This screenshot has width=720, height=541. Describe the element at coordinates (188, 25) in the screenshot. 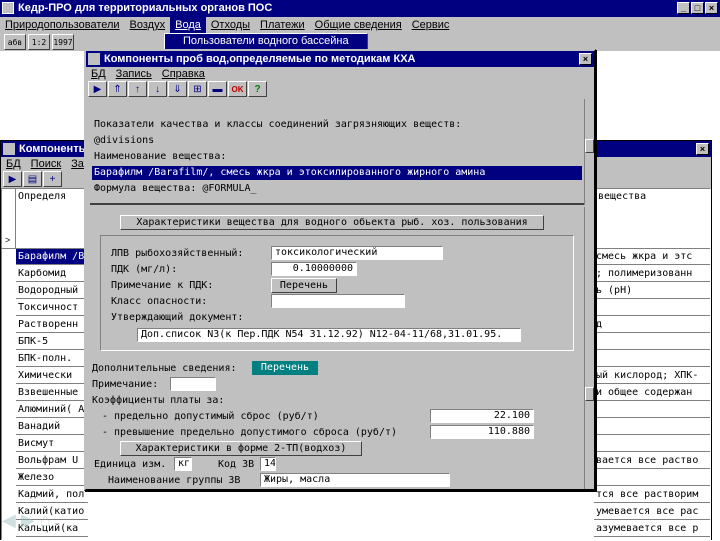

I see `menu-item-water: Вода` at that location.